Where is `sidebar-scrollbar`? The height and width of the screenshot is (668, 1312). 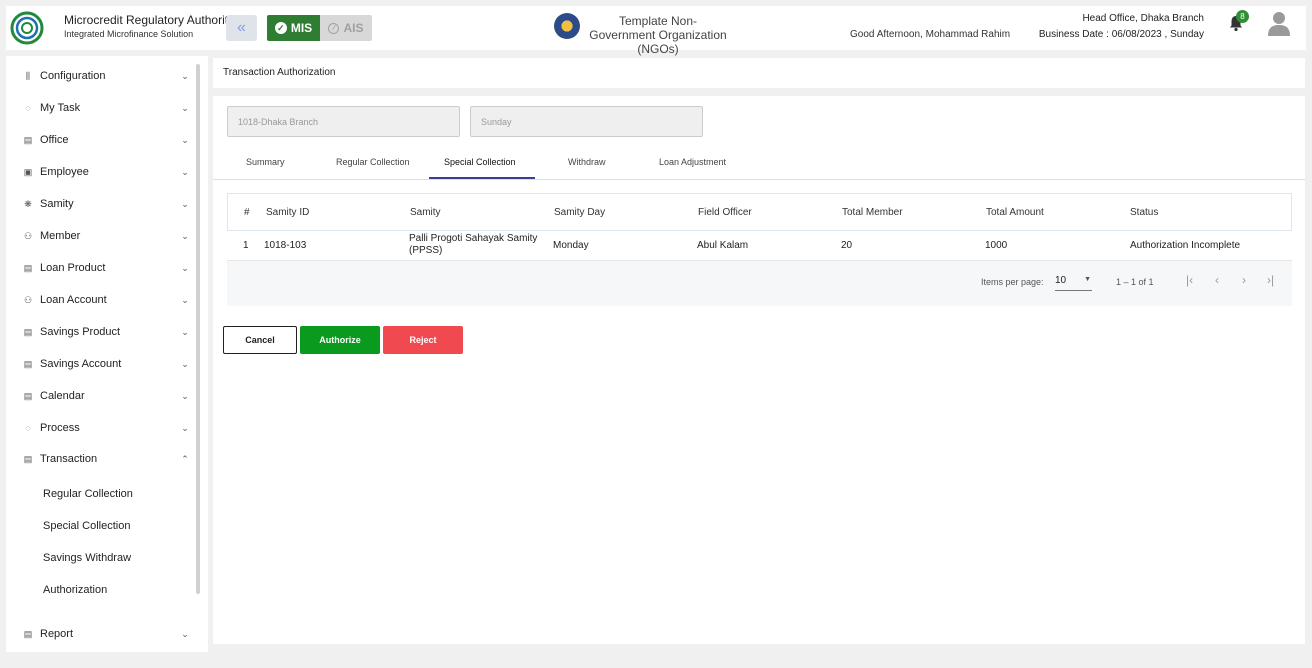
sidebar-scrollbar is located at coordinates (198, 329).